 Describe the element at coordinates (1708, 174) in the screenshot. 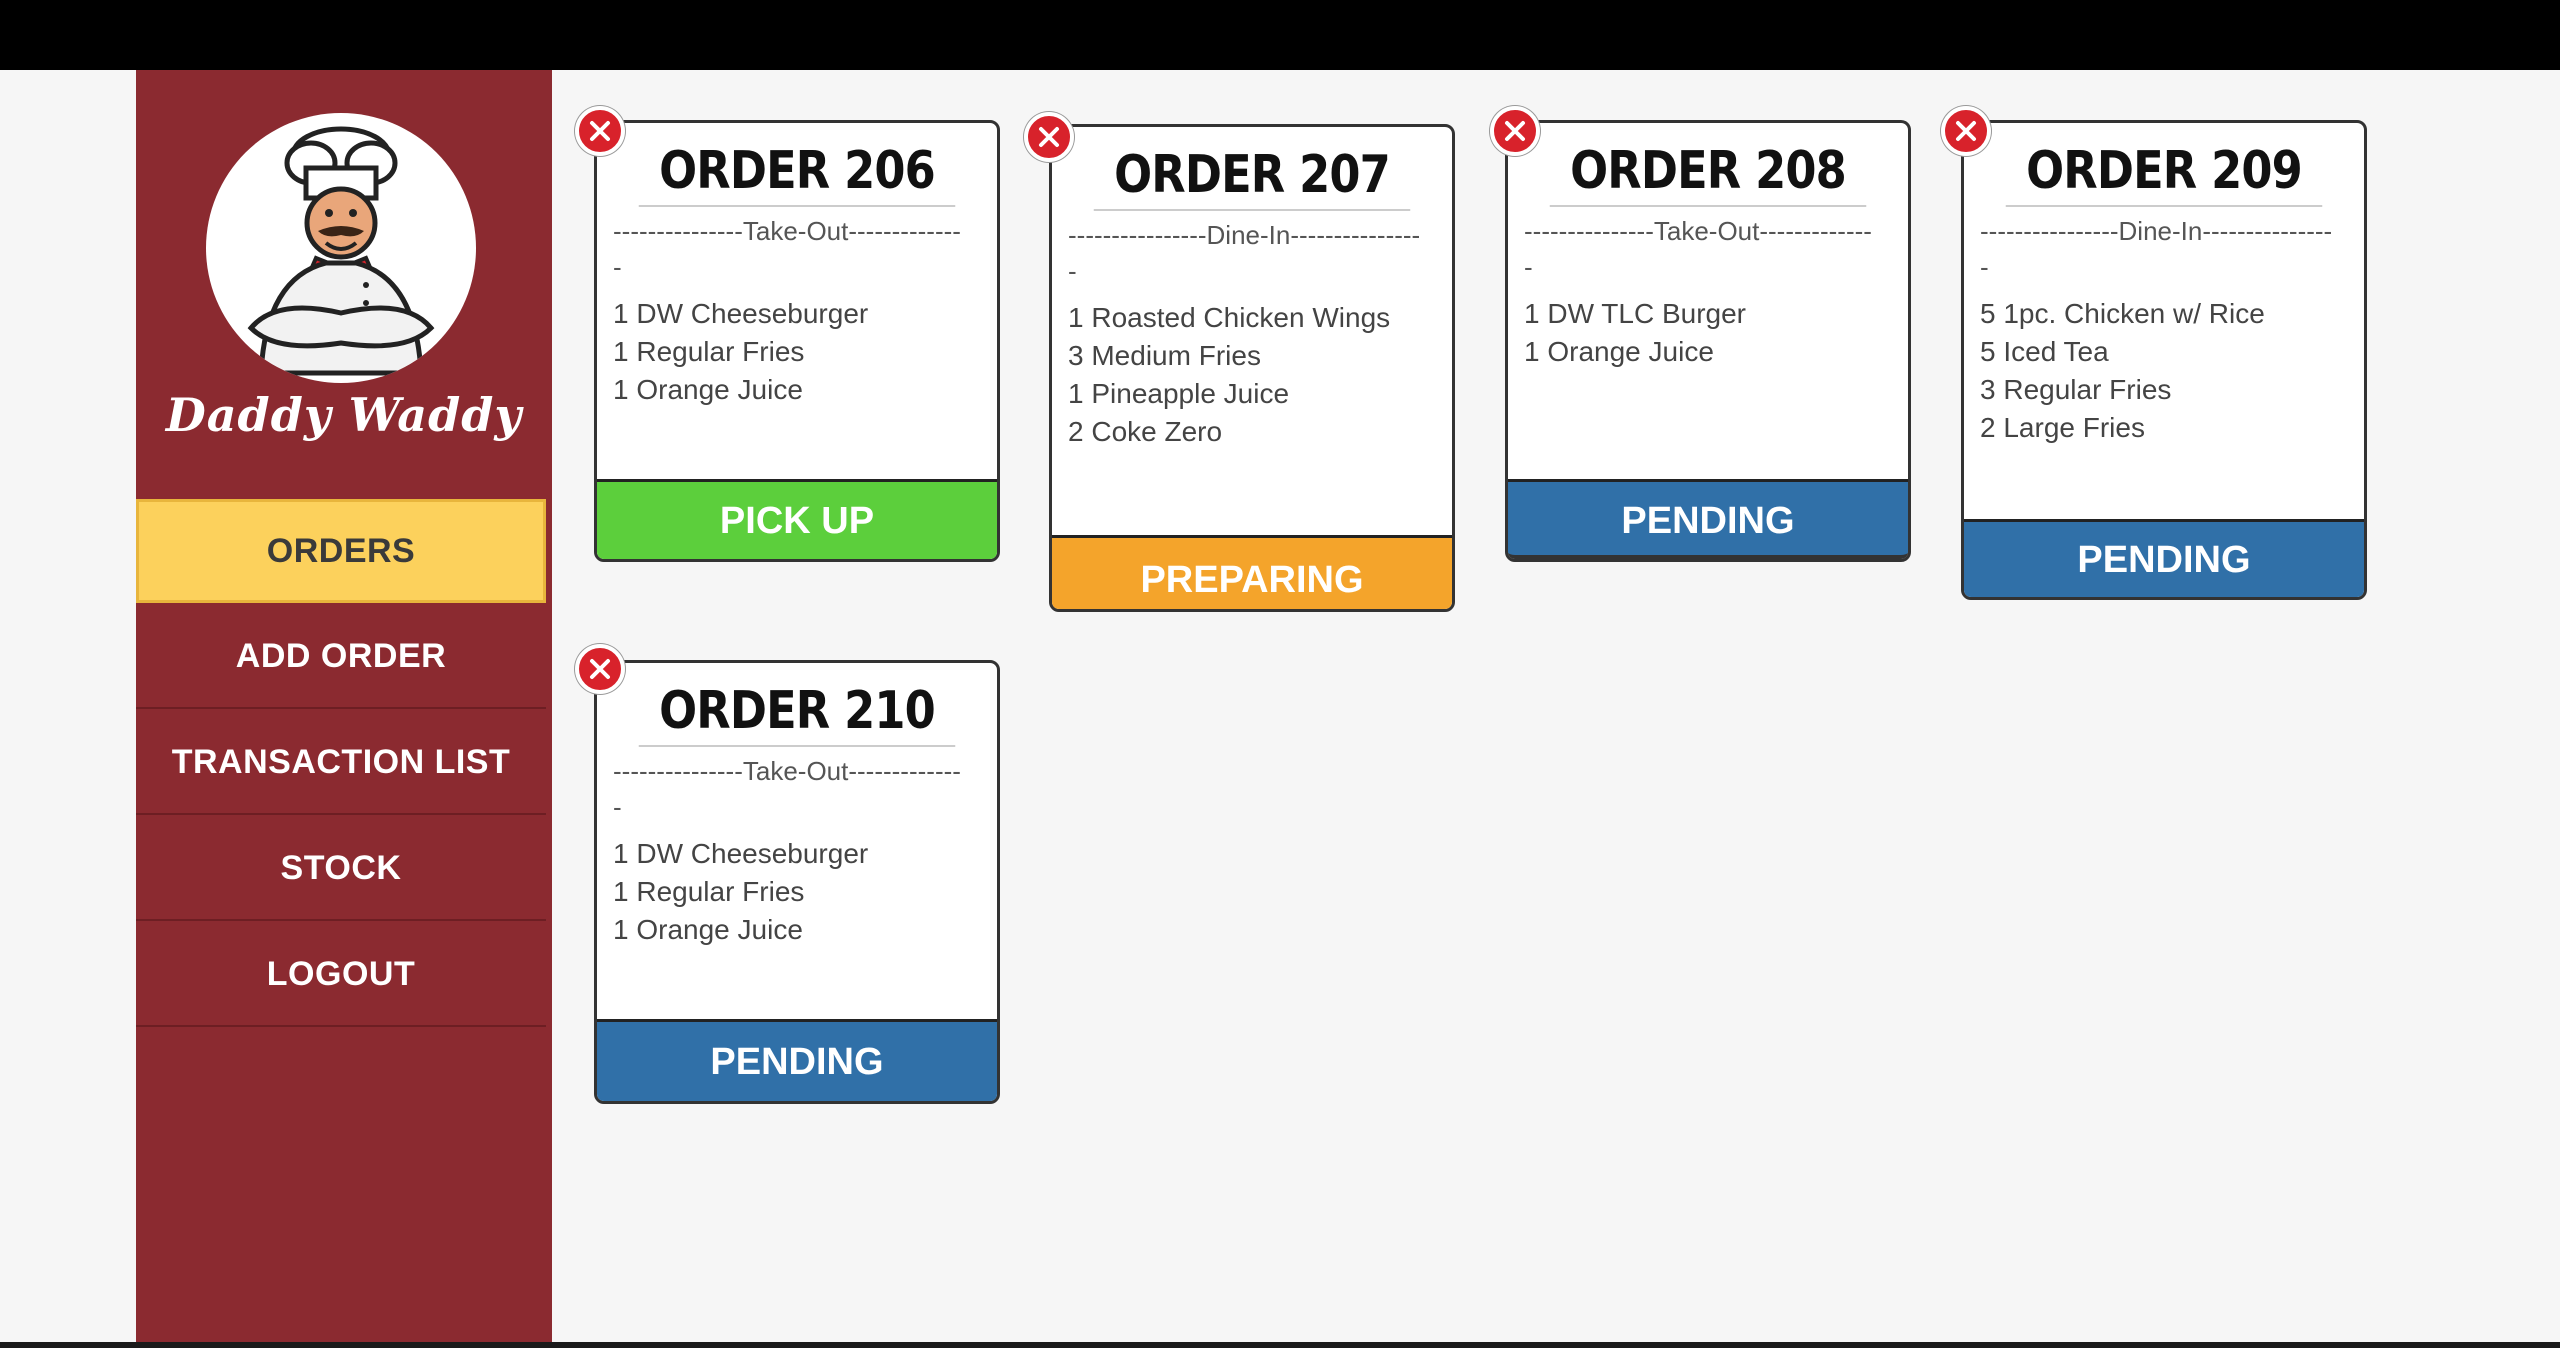

I see `order-title: ORDER 208` at that location.